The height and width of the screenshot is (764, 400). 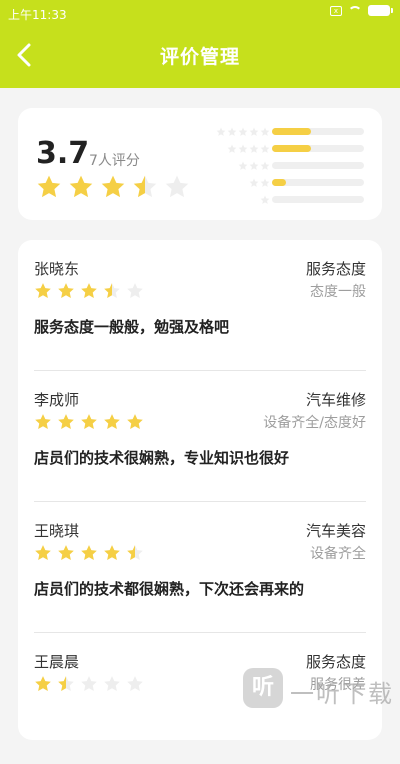 What do you see at coordinates (355, 10) in the screenshot?
I see `wifi-icon` at bounding box center [355, 10].